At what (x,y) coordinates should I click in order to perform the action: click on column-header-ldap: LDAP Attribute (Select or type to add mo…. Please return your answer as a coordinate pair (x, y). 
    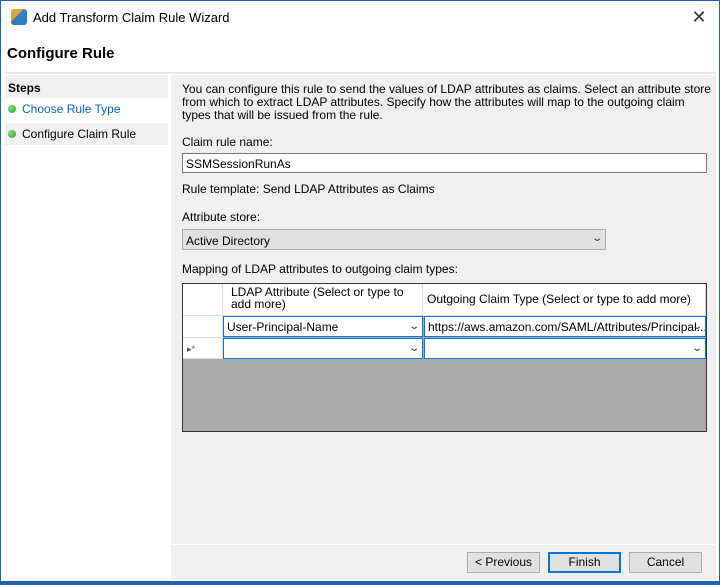
    Looking at the image, I should click on (323, 300).